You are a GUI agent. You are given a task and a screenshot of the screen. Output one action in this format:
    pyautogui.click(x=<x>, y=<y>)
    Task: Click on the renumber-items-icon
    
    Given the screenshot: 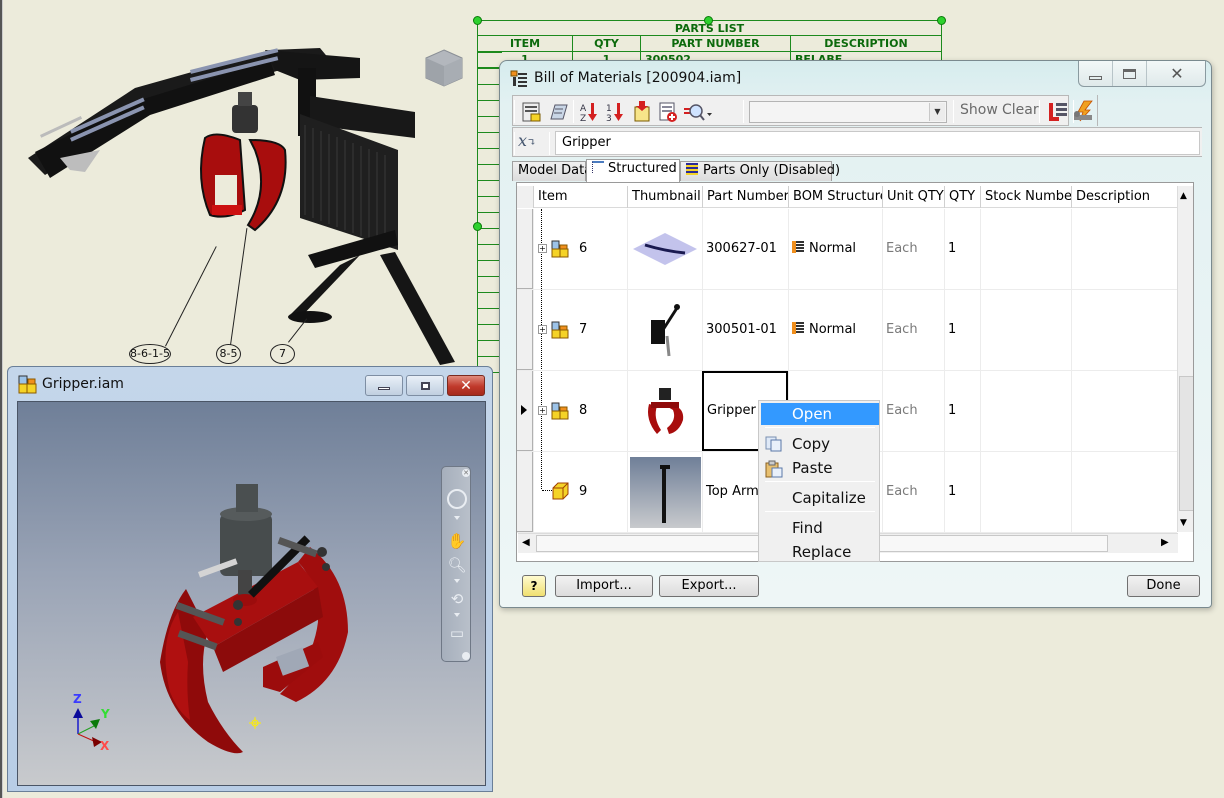 What is the action you would take?
    pyautogui.click(x=642, y=112)
    